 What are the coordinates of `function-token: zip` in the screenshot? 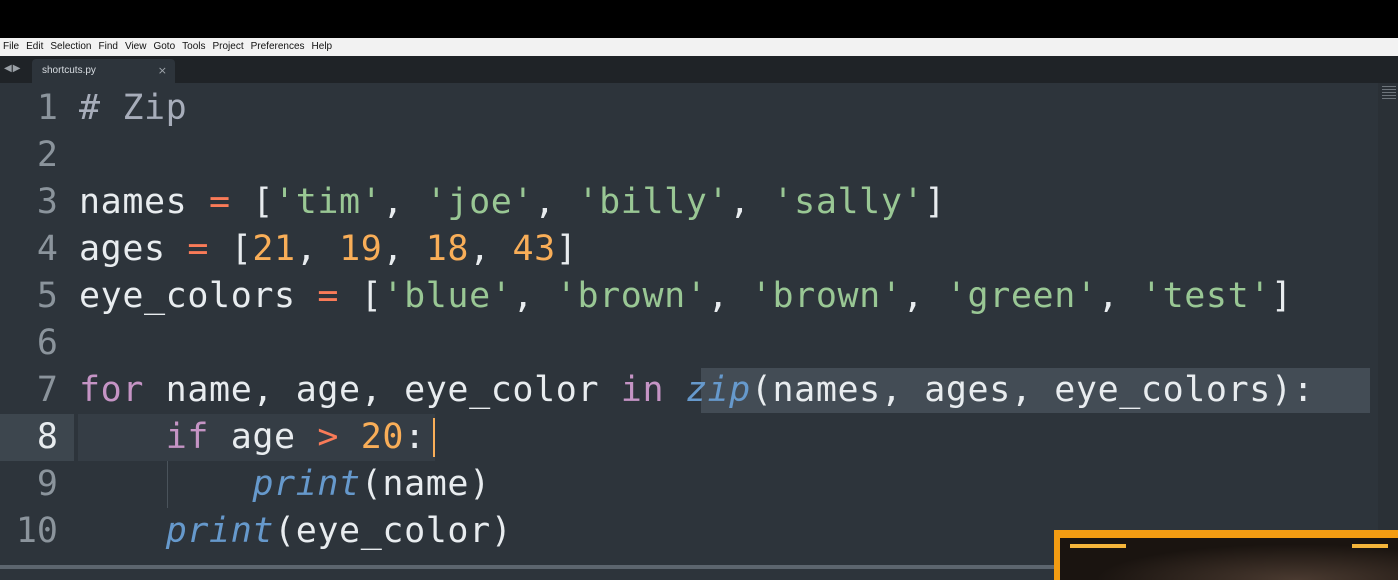 It's located at (718, 390).